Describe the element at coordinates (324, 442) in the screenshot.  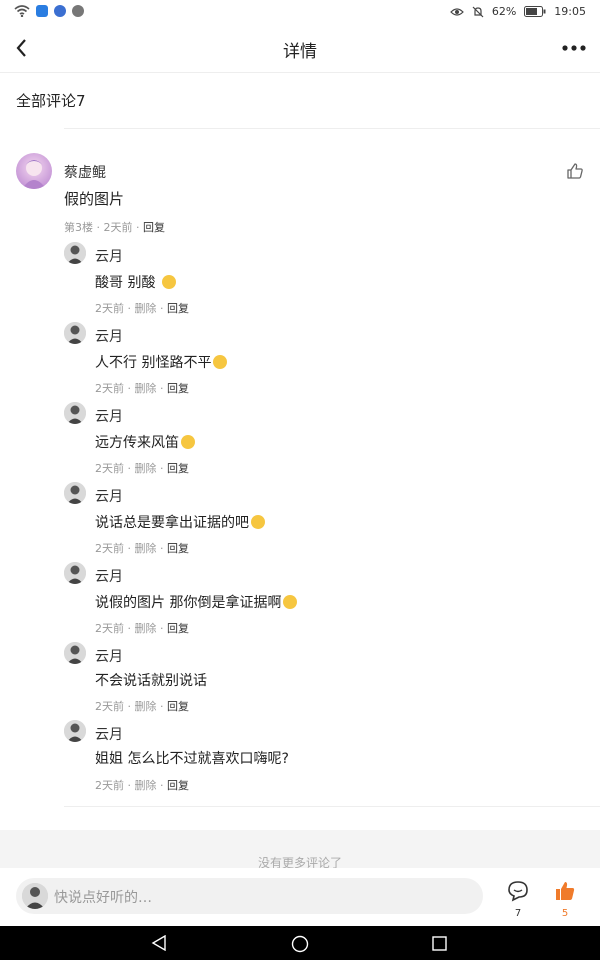
I see `reply-item: 云月 远方传来风笛 2天前 · 删除 · 回复` at that location.